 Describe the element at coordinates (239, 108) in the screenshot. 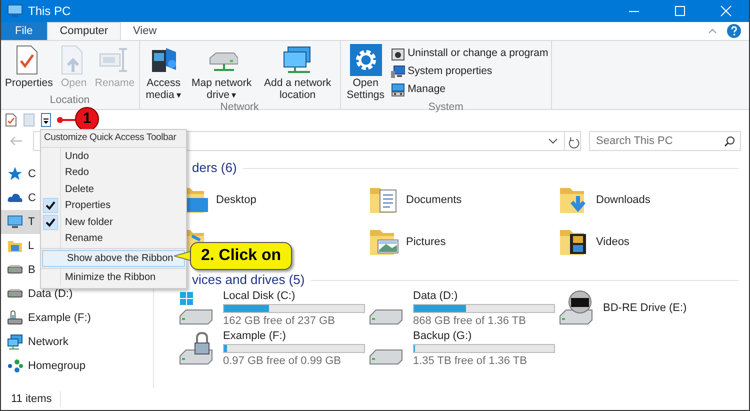

I see `group-label: Network` at that location.